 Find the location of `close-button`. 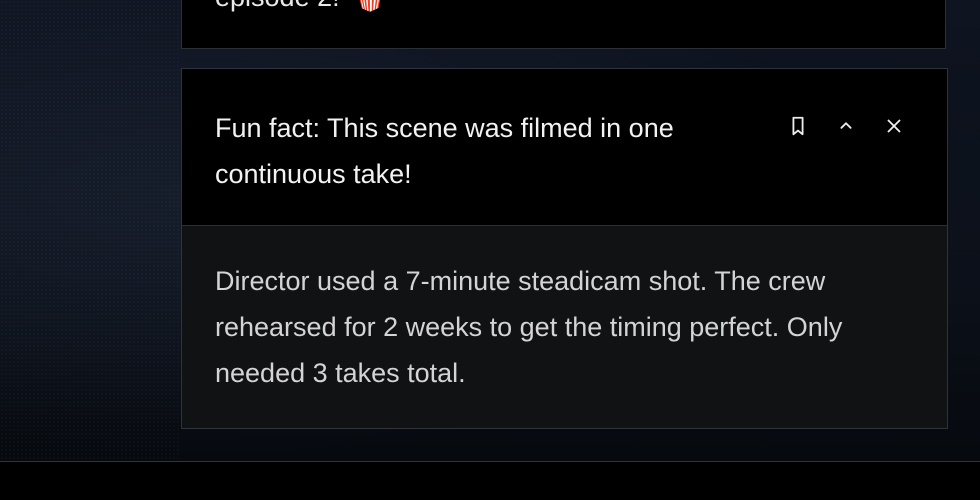

close-button is located at coordinates (894, 126).